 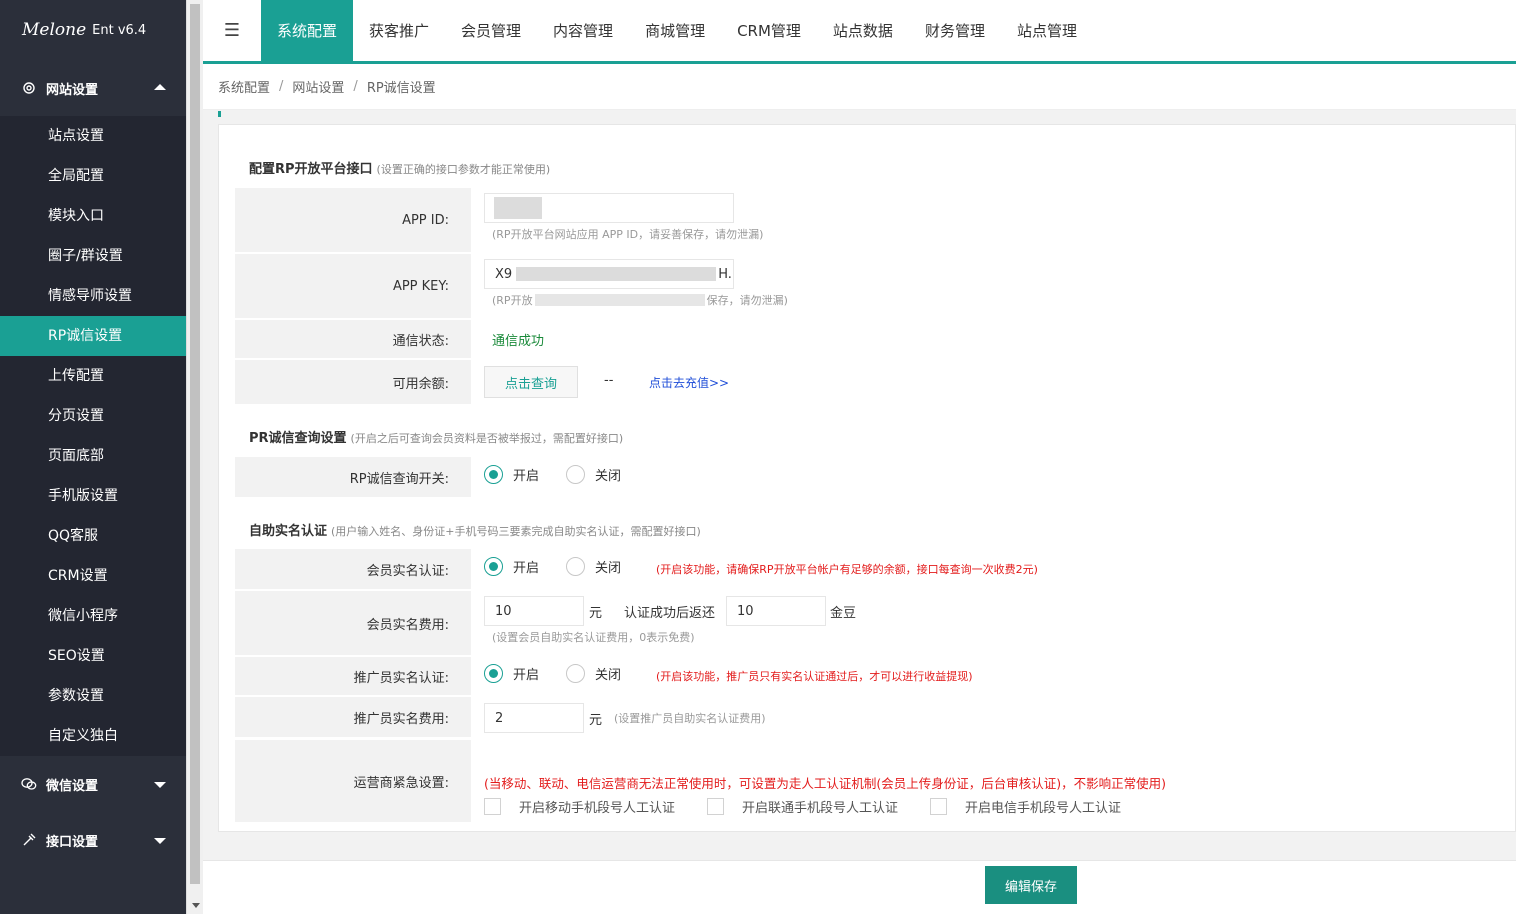 What do you see at coordinates (747, 300) in the screenshot?
I see `app-key-help-suffix: 保存，请勿泄漏)` at bounding box center [747, 300].